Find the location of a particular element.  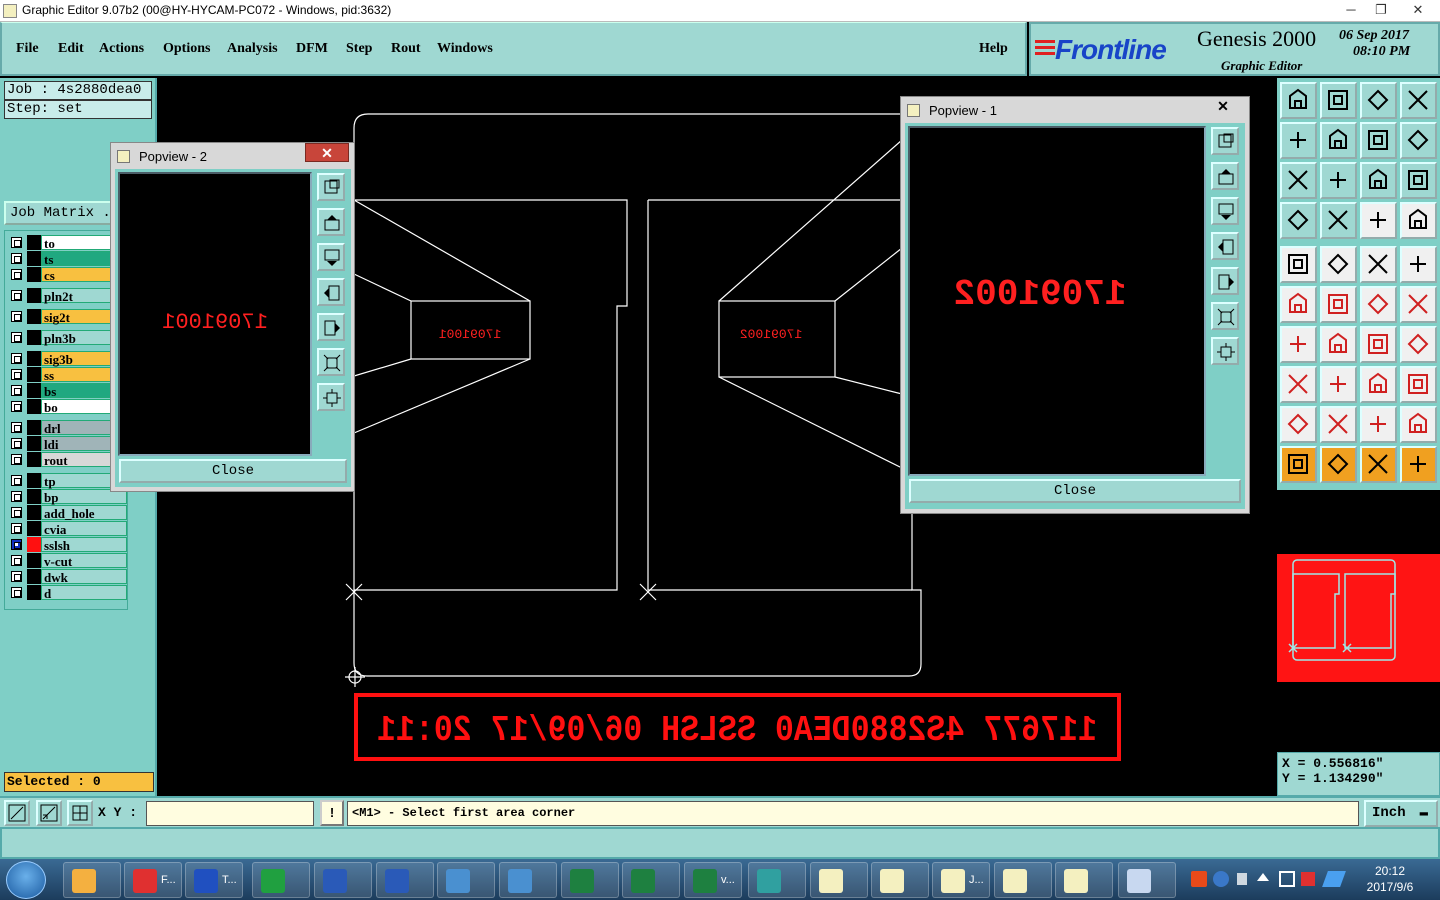

snap-icon is located at coordinates (17, 813).